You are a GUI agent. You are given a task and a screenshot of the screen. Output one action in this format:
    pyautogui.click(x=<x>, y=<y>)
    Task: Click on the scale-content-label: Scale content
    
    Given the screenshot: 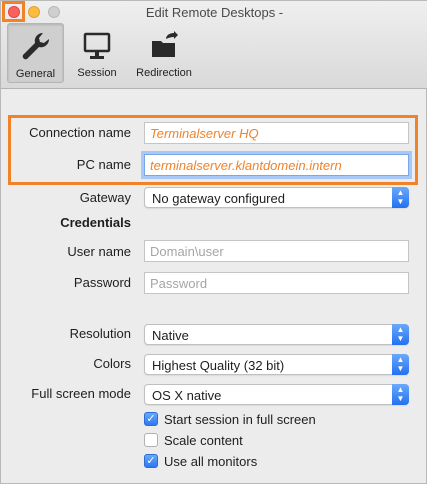 What is the action you would take?
    pyautogui.click(x=203, y=440)
    